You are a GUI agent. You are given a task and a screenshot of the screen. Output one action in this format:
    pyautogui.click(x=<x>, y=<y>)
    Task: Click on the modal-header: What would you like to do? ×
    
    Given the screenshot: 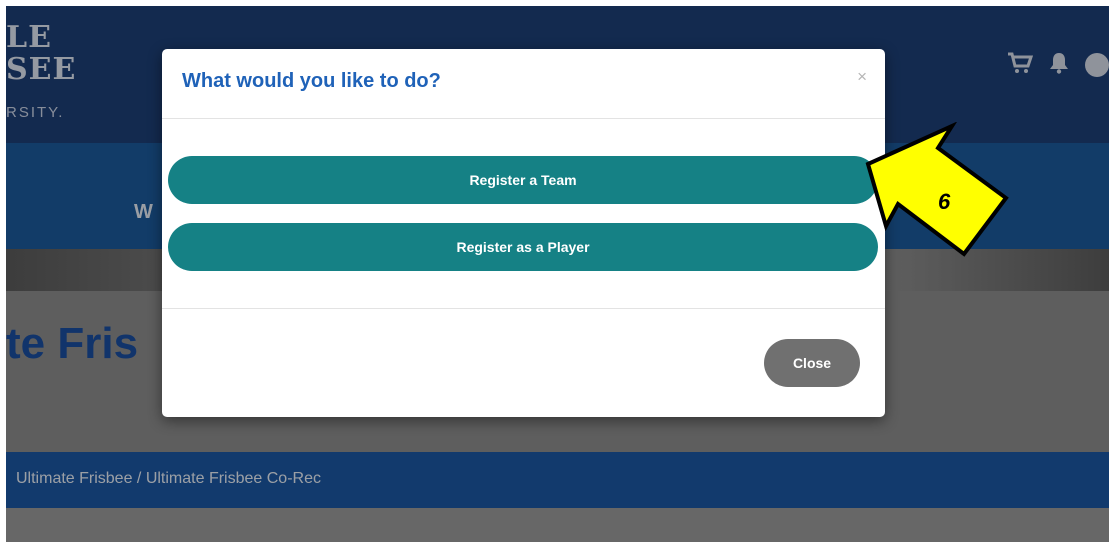 What is the action you would take?
    pyautogui.click(x=523, y=84)
    